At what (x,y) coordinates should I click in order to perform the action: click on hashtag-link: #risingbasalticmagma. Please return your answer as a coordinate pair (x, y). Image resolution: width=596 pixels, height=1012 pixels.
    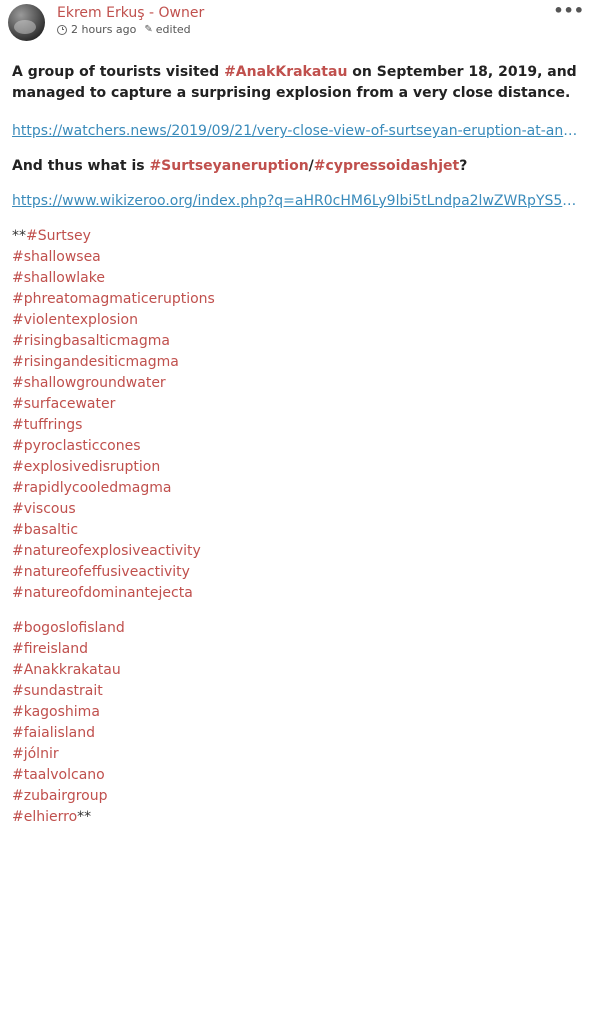
    Looking at the image, I should click on (91, 341).